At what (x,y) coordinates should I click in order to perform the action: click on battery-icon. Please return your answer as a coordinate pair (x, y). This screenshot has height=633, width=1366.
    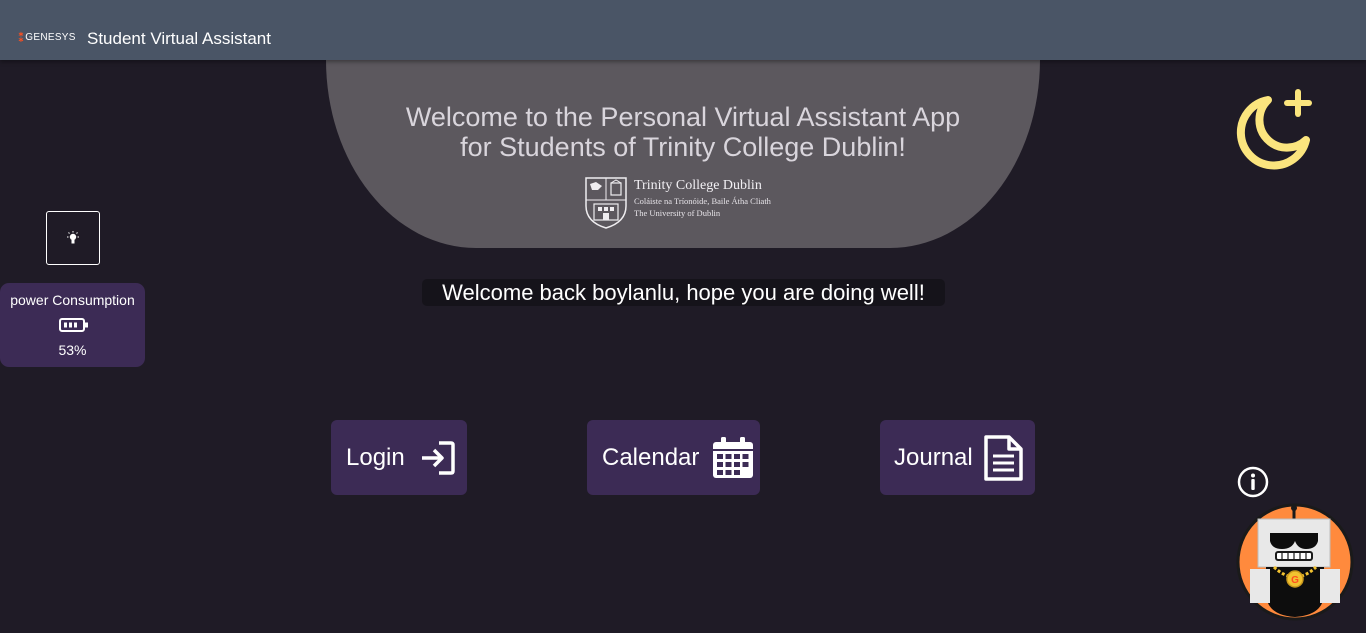
    Looking at the image, I should click on (73, 325).